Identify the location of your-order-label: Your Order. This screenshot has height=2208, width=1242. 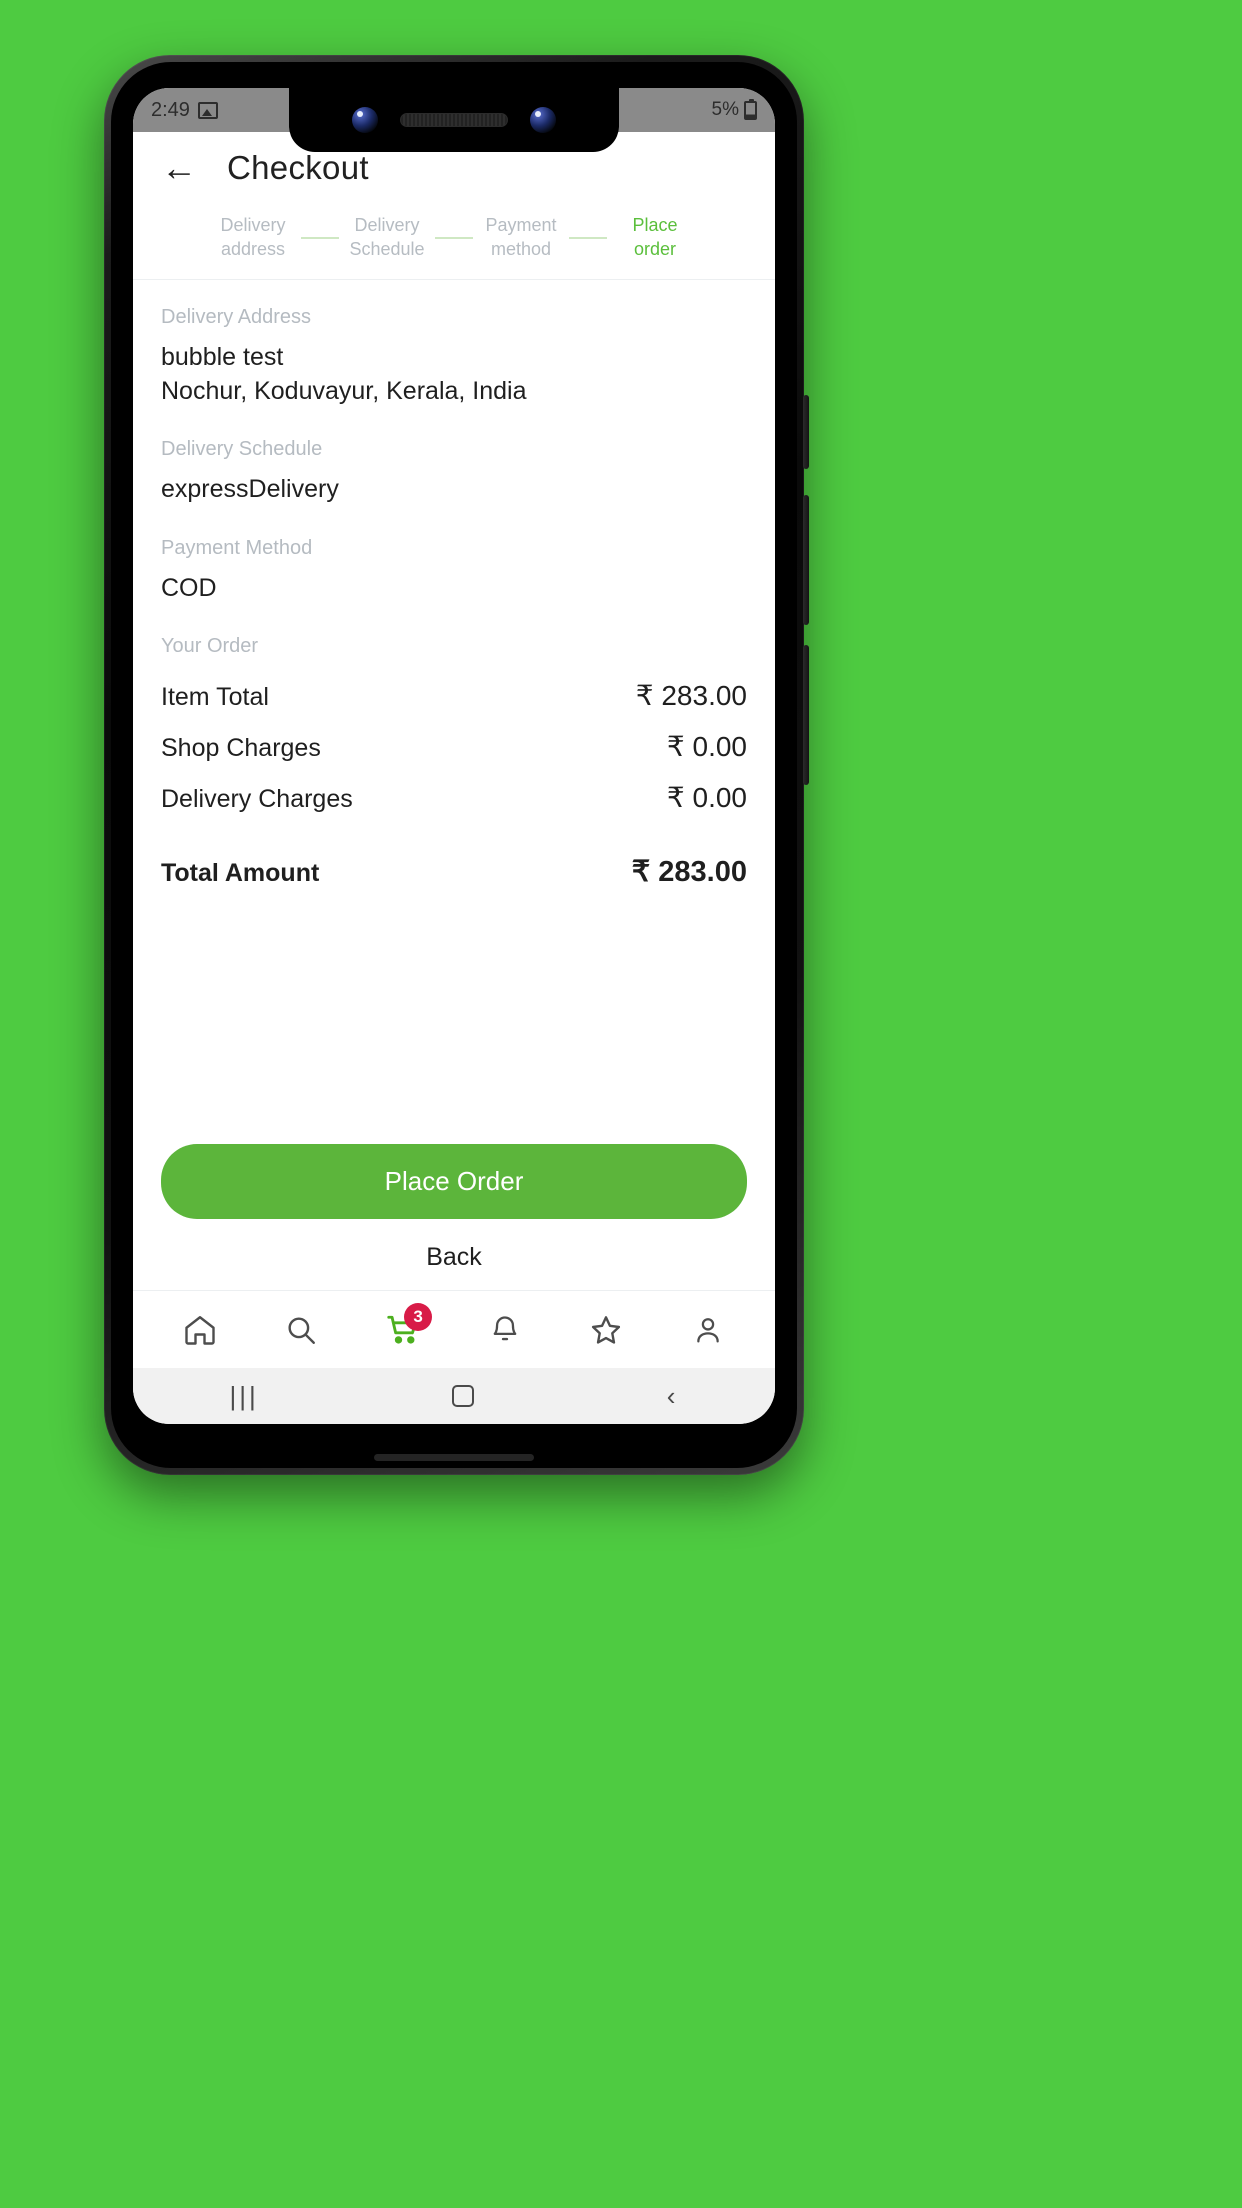
(210, 646).